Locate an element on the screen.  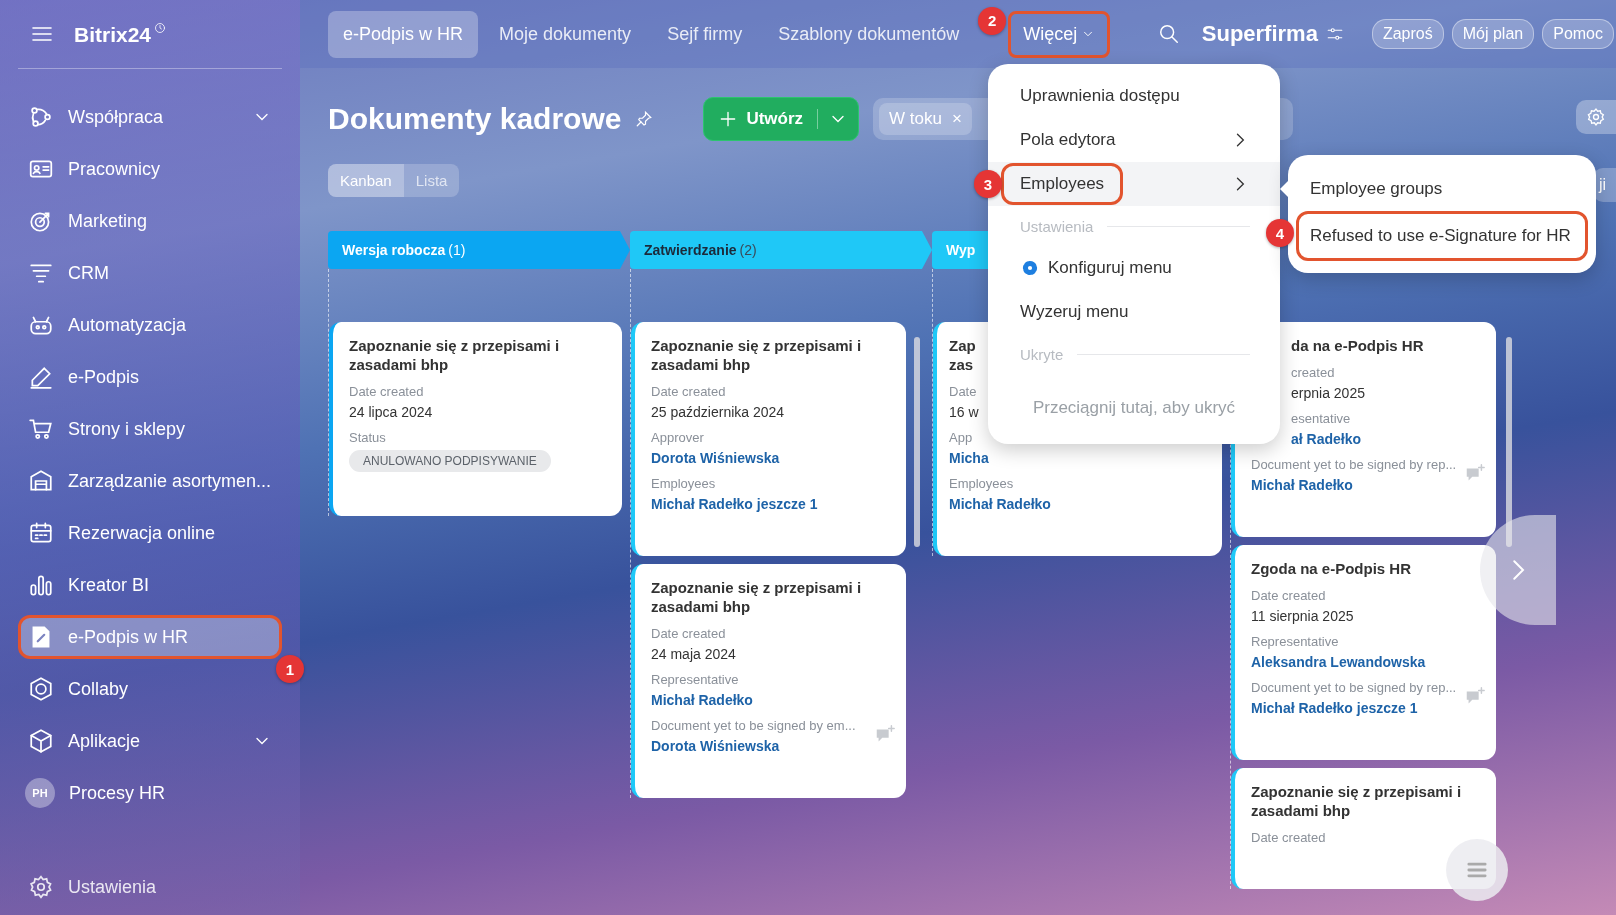
page-title: Dokumenty kadrowe is located at coordinates (475, 119).